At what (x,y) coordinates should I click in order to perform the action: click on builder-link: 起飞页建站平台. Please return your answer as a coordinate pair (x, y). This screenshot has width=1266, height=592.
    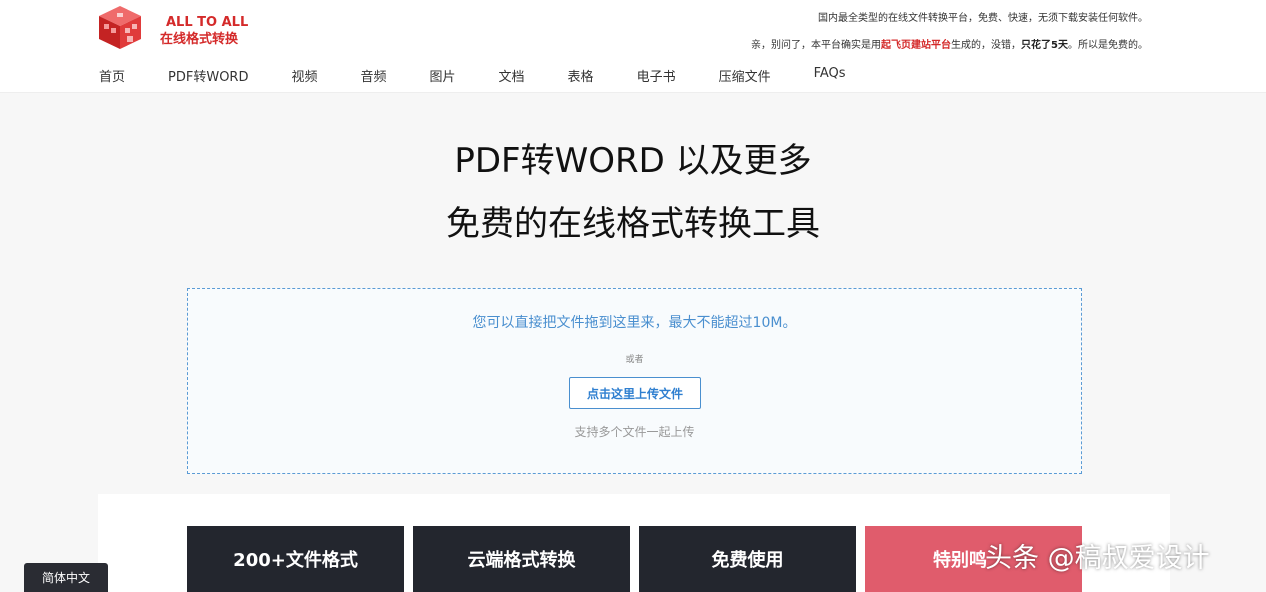
    Looking at the image, I should click on (916, 45).